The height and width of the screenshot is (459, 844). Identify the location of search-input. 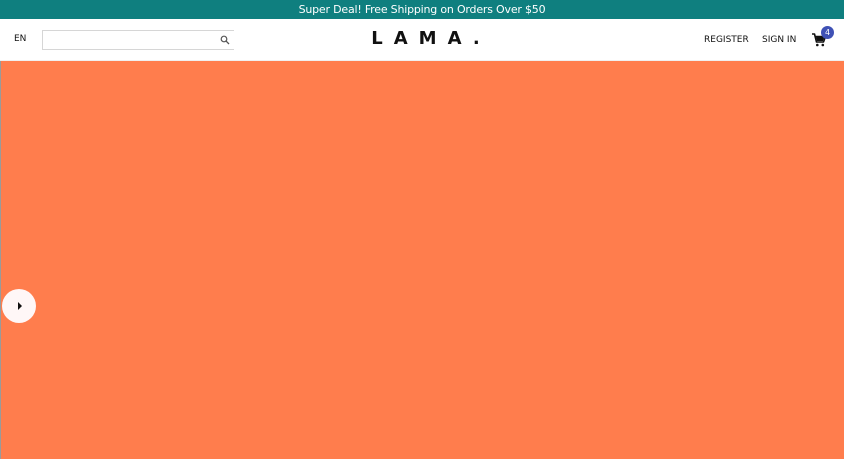
(128, 40).